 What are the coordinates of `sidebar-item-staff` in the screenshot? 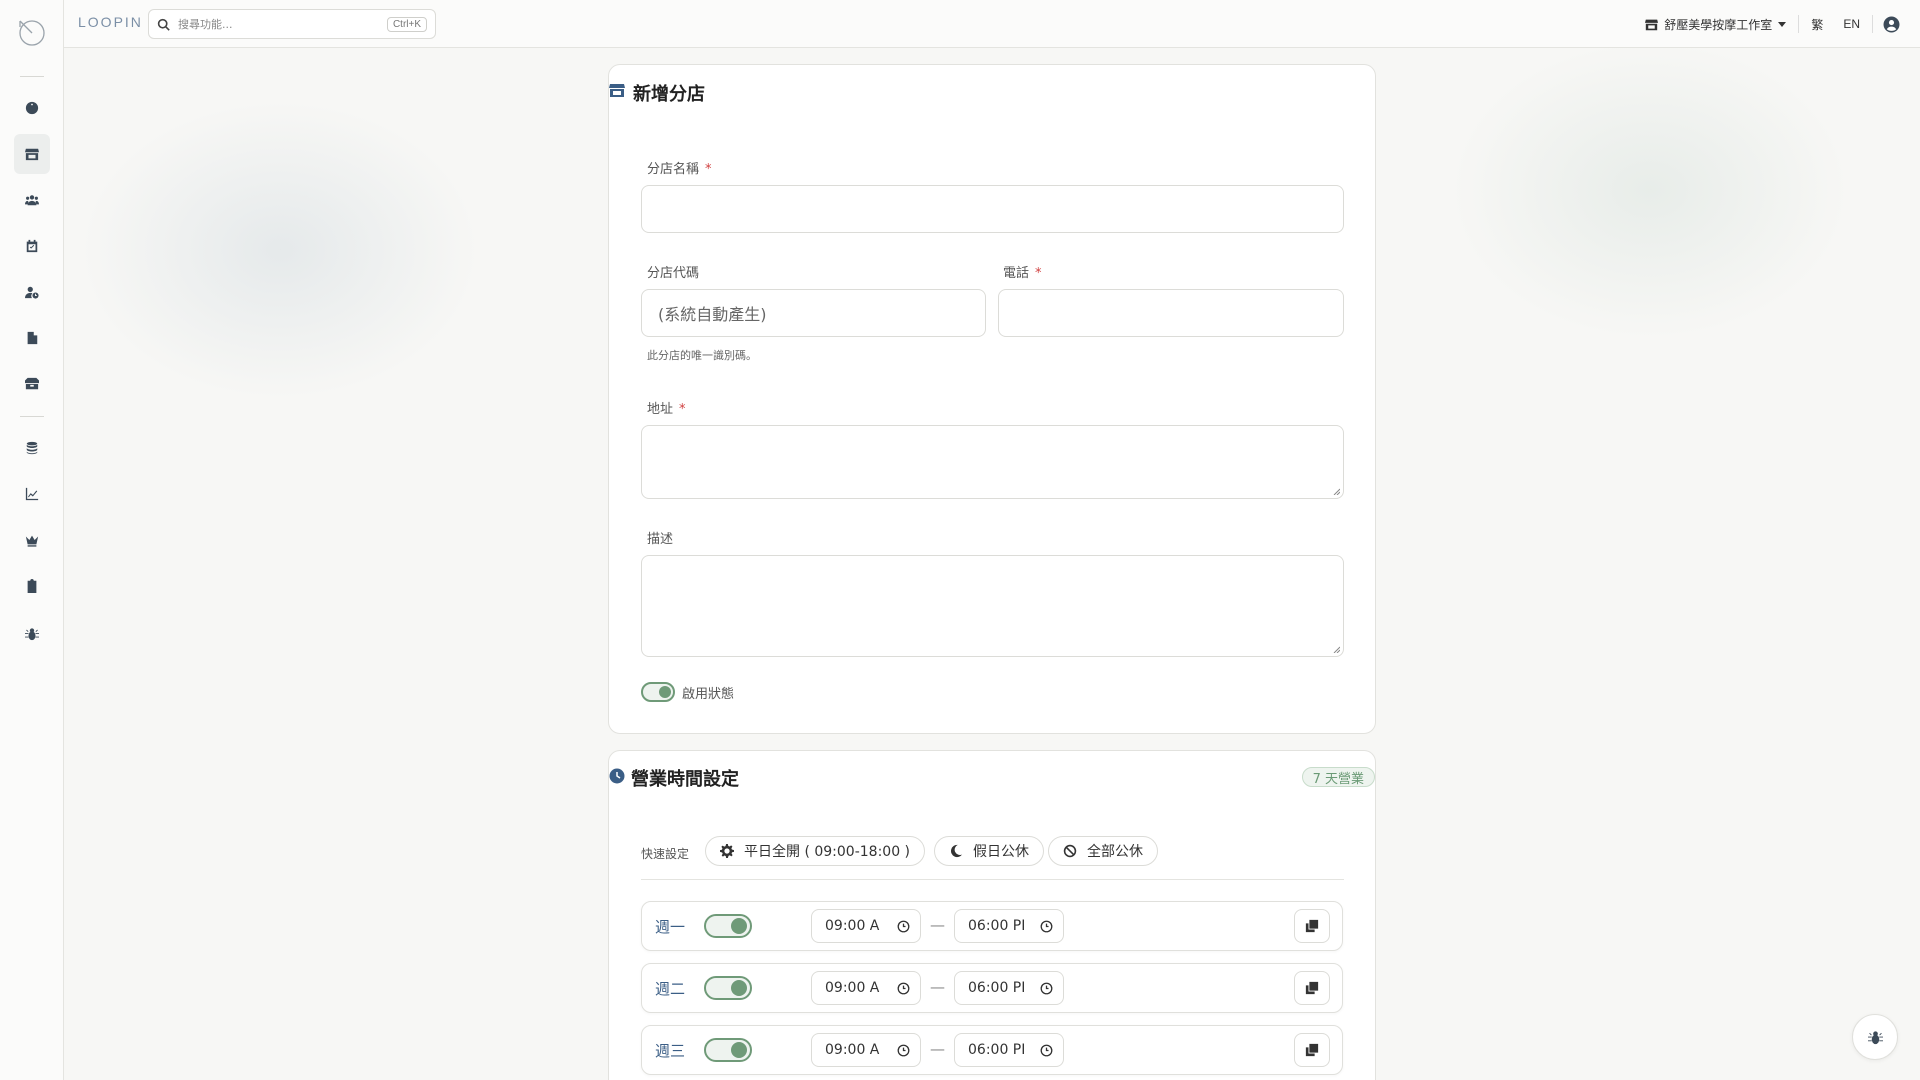 It's located at (32, 292).